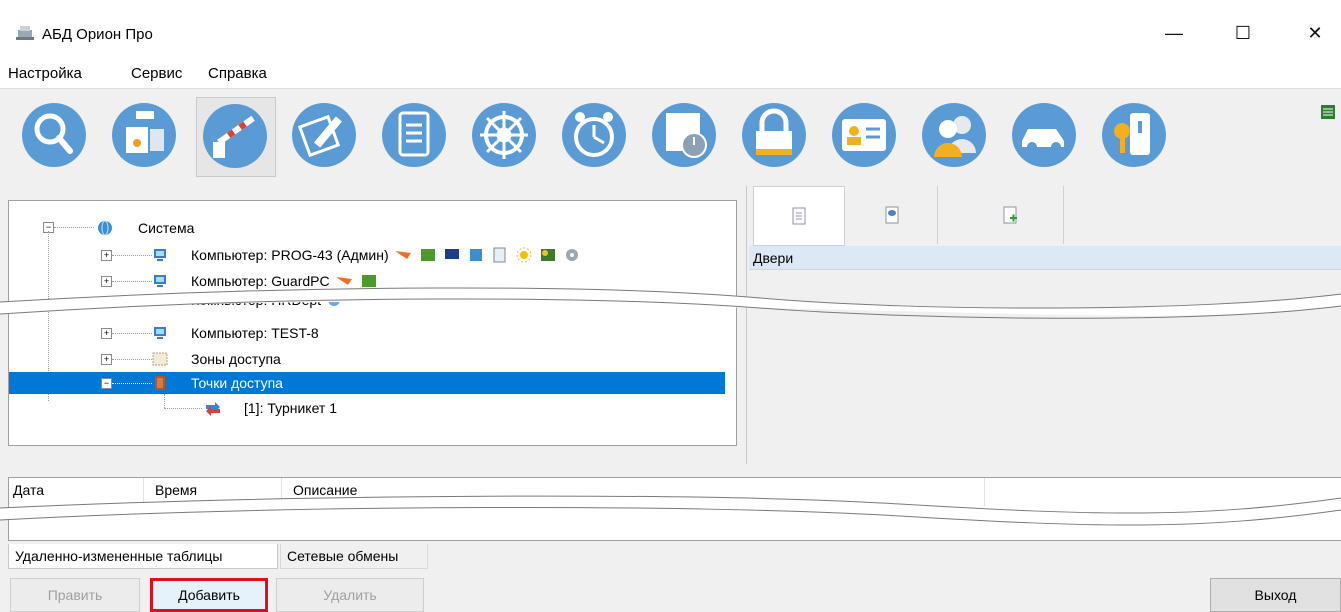 This screenshot has width=1341, height=612. I want to click on tool-vehicles, so click(1045, 136).